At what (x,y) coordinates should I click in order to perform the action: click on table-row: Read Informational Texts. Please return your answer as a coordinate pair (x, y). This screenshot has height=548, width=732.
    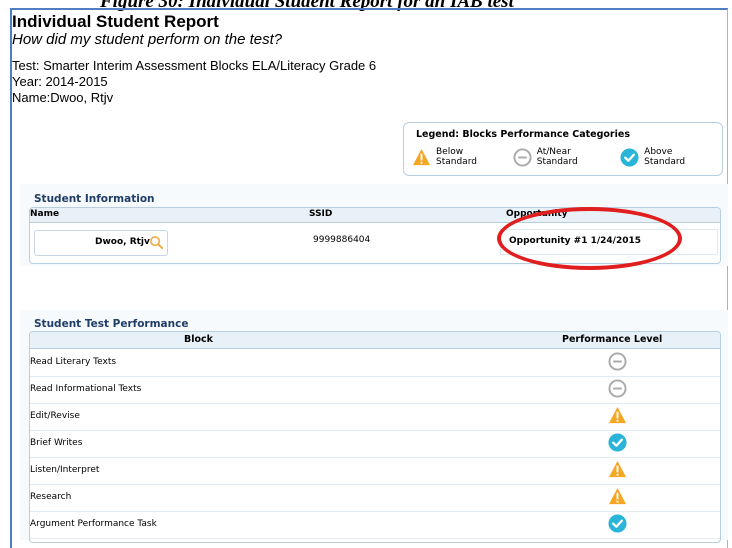
    Looking at the image, I should click on (375, 390).